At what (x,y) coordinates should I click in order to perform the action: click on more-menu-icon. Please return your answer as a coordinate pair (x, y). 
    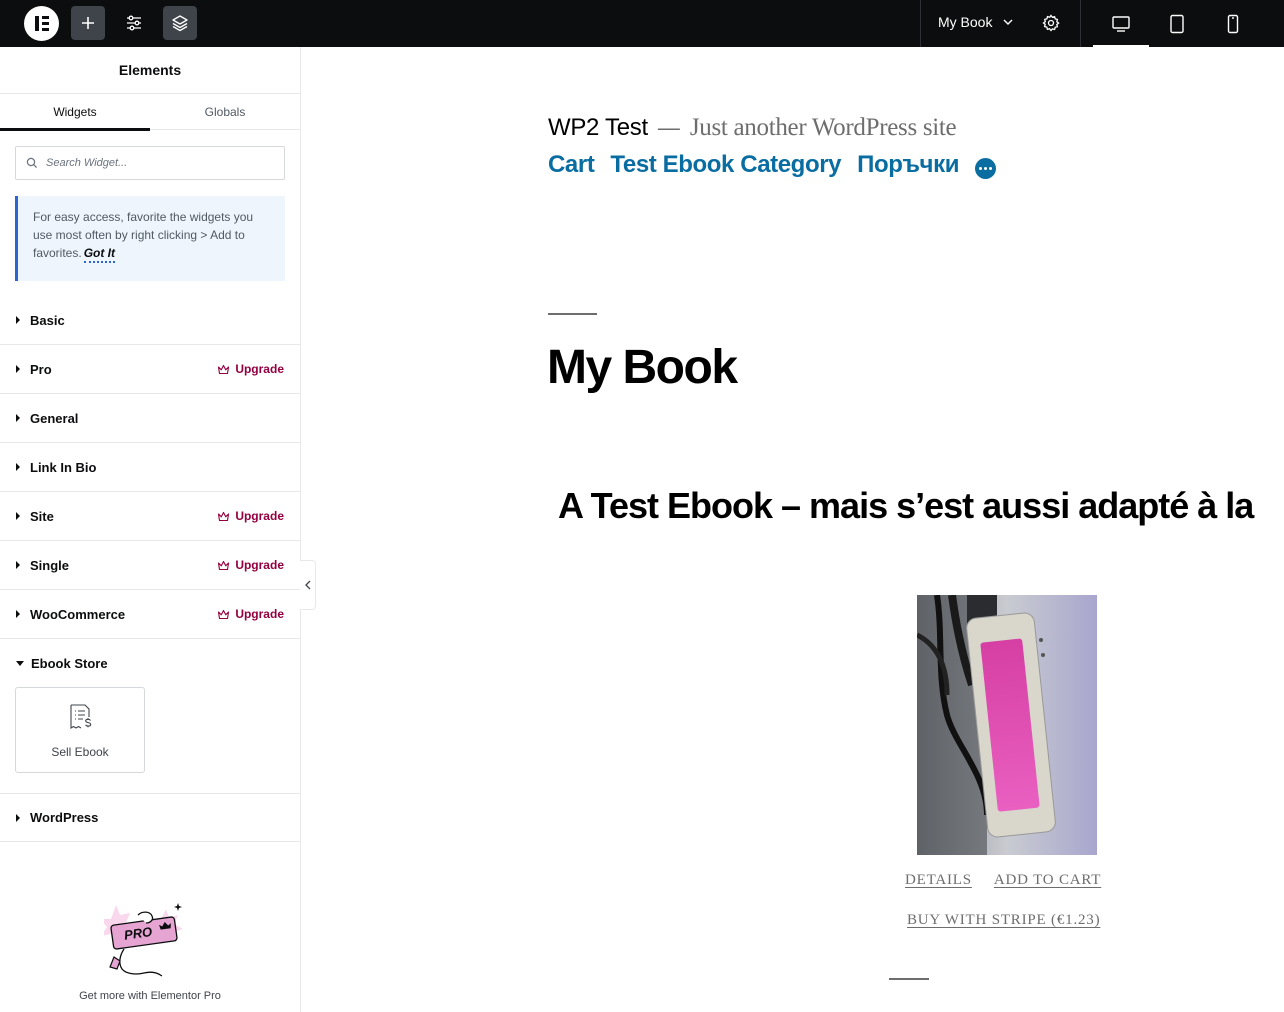
    Looking at the image, I should click on (986, 168).